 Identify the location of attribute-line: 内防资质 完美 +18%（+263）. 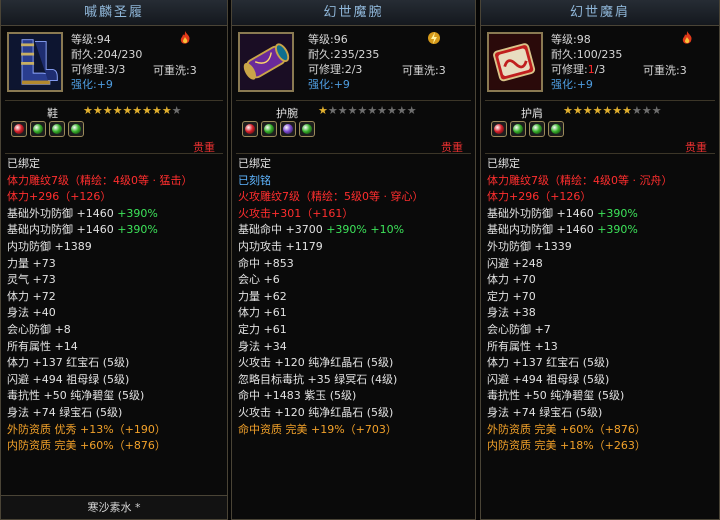
(603, 446).